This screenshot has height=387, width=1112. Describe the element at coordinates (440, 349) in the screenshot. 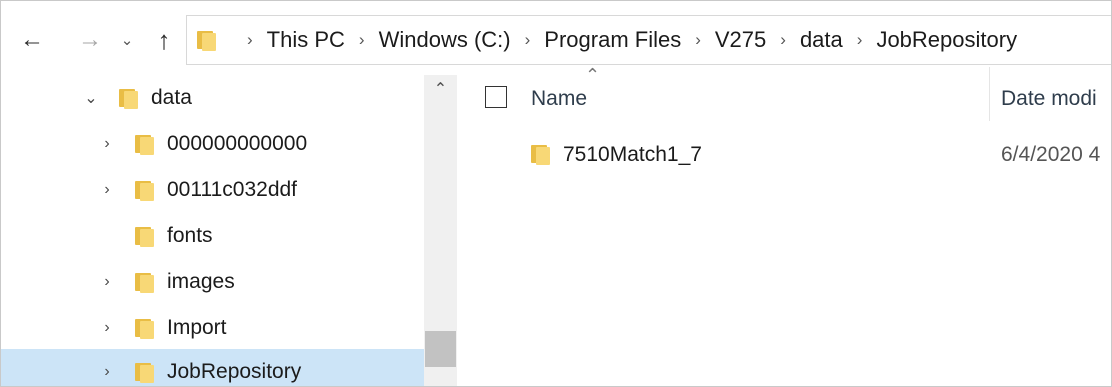

I see `scrollbar-thumb` at that location.